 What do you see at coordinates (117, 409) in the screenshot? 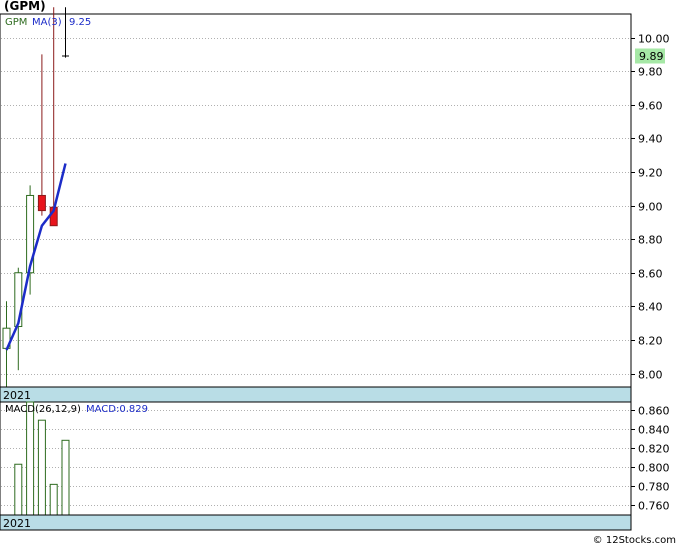
I see `macd-legend-value: MACD:0.829` at bounding box center [117, 409].